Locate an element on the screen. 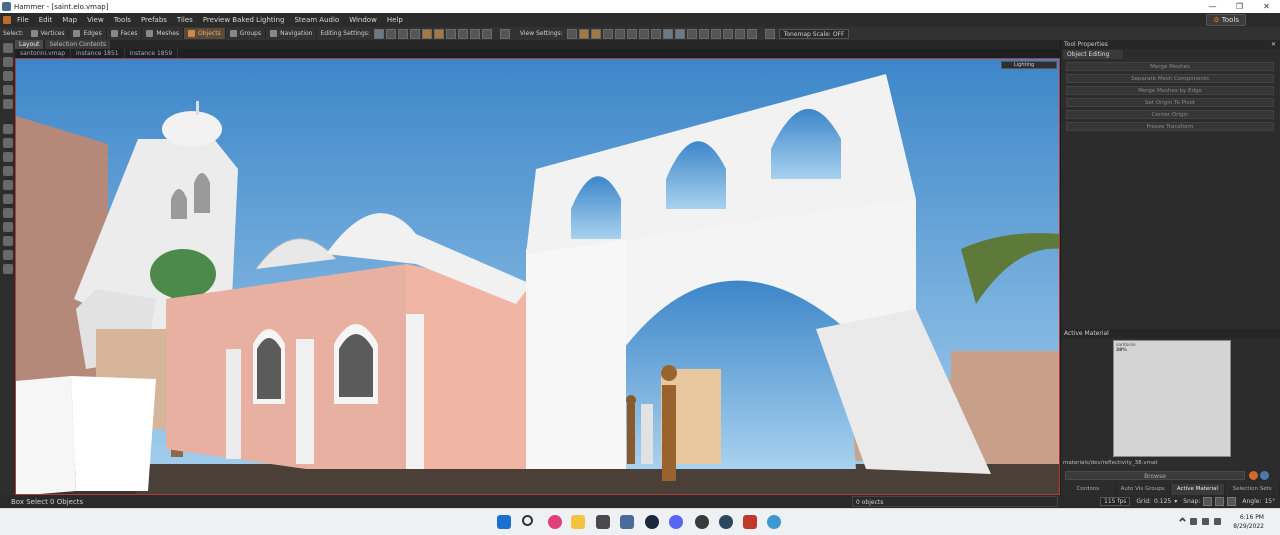 The image size is (1280, 535). paint-icon is located at coordinates (715, 33).